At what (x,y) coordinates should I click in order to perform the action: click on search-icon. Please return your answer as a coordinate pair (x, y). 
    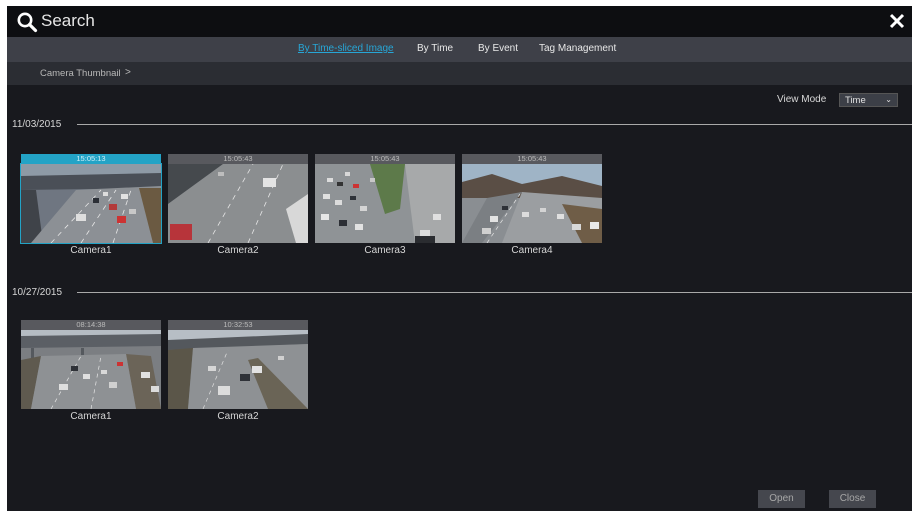
    Looking at the image, I should click on (27, 22).